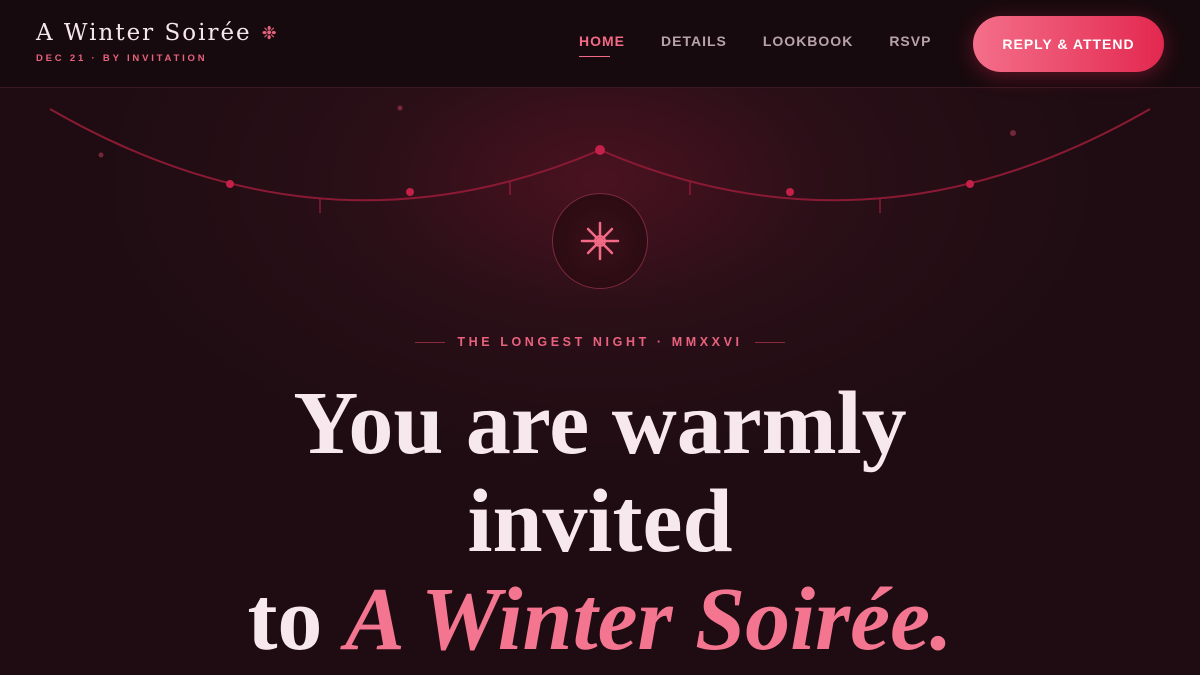 The image size is (1200, 675). I want to click on snowflake-emblem, so click(600, 241).